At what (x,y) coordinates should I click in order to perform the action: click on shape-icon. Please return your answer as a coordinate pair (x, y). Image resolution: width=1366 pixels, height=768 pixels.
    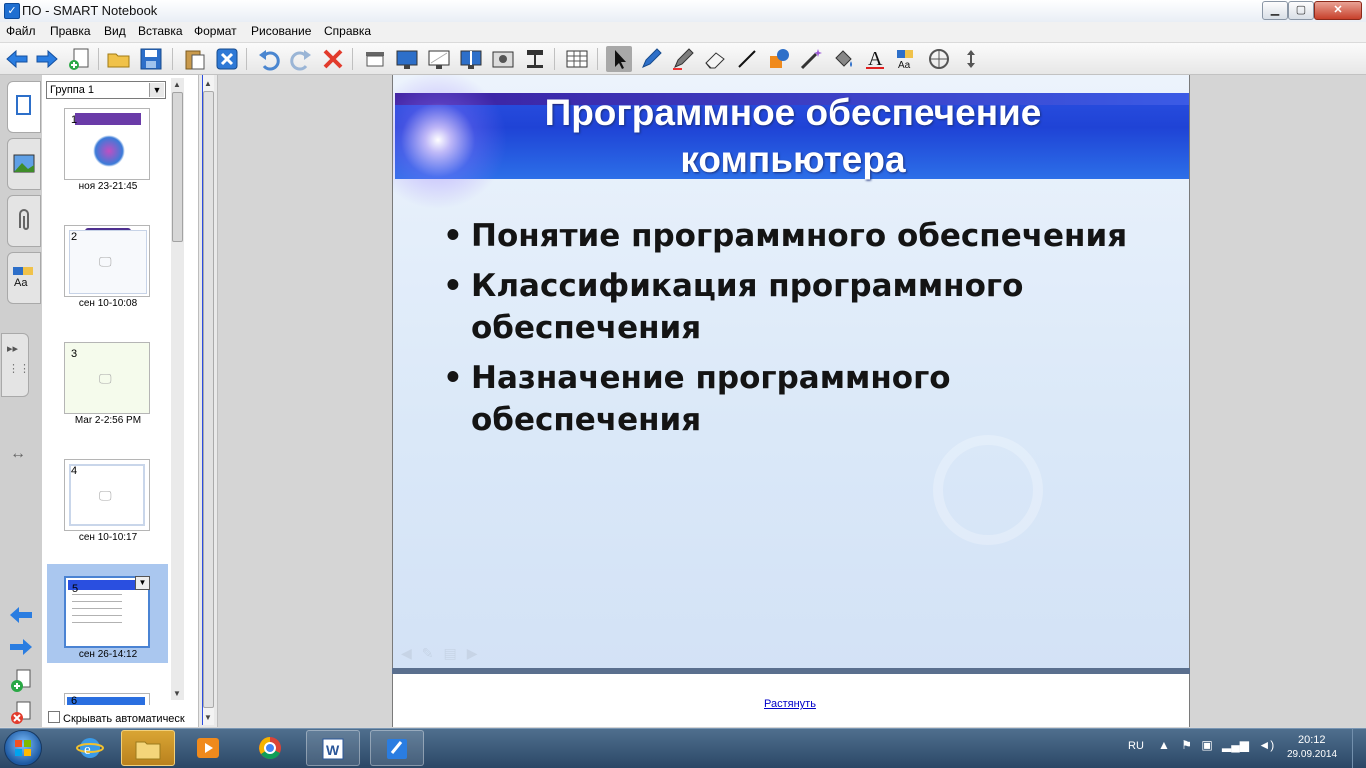
    Looking at the image, I should click on (779, 59).